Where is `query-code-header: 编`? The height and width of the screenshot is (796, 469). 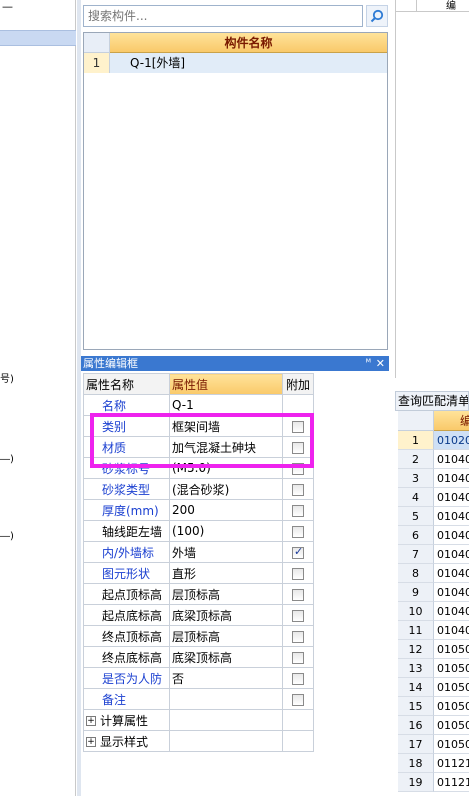
query-code-header: 编 is located at coordinates (451, 421).